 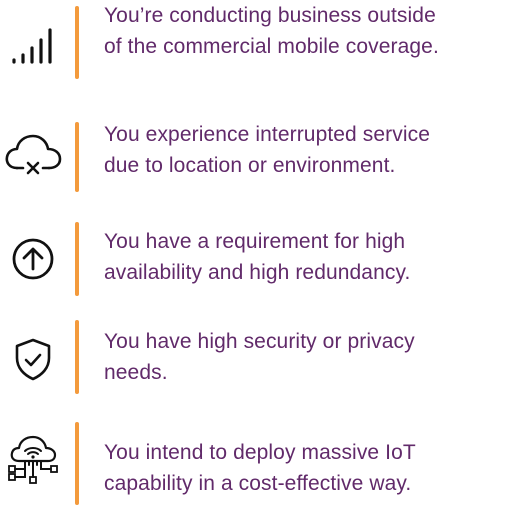 What do you see at coordinates (260, 452) in the screenshot?
I see `item-text-line: You intend to deploy massive IoT` at bounding box center [260, 452].